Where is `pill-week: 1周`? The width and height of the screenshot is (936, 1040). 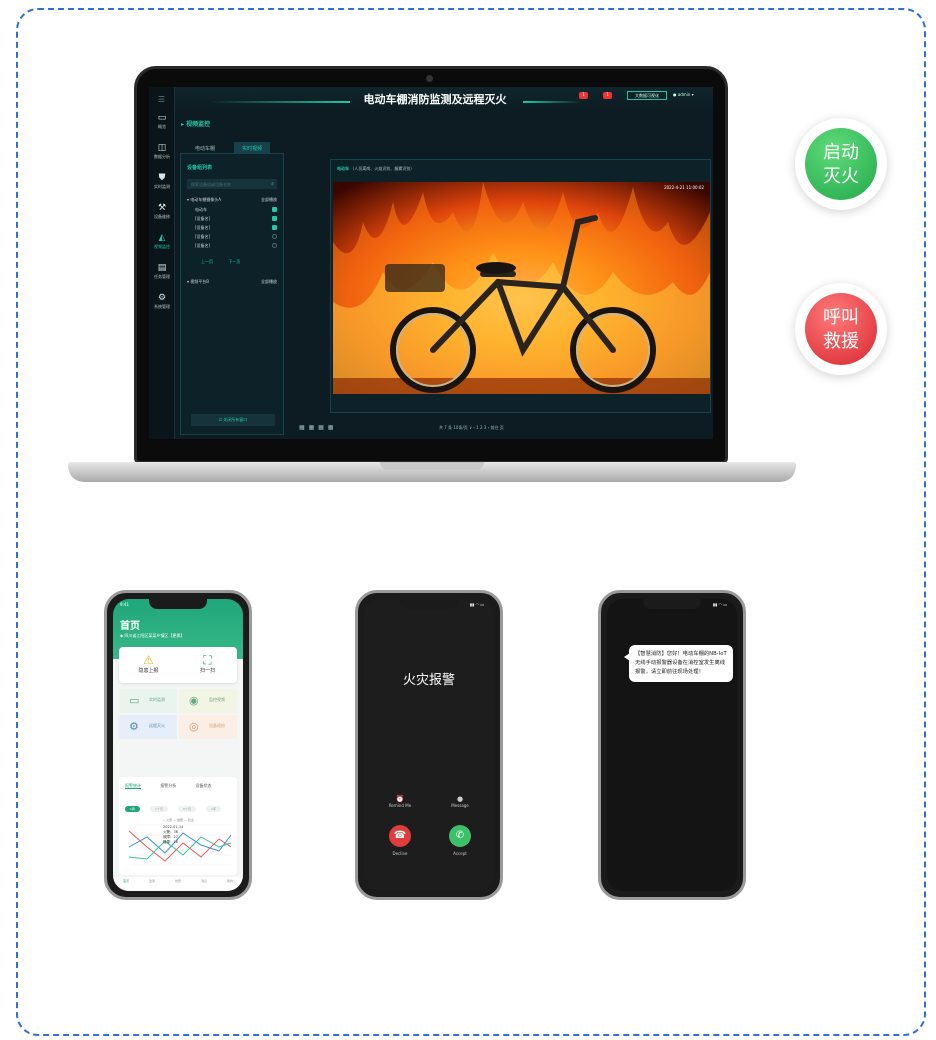
pill-week: 1周 is located at coordinates (132, 809).